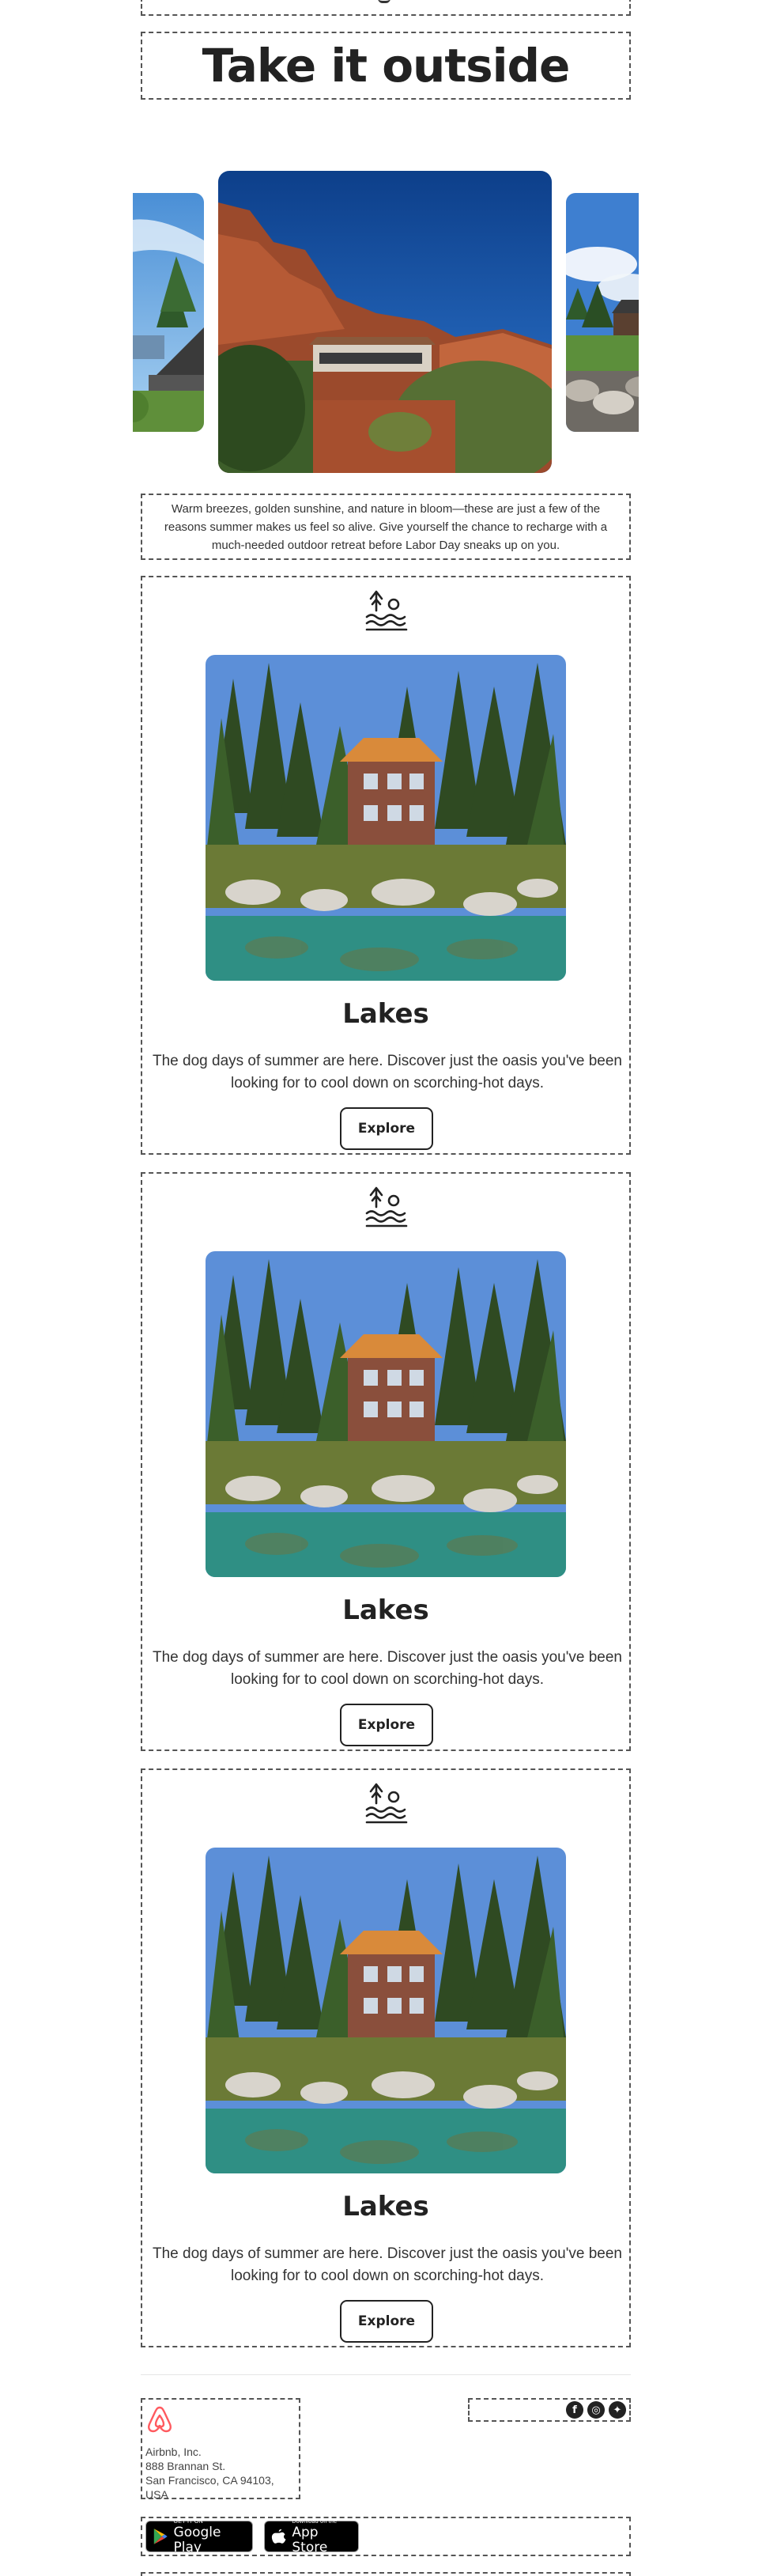  I want to click on app-store-button: Download on the App Store, so click(311, 2537).